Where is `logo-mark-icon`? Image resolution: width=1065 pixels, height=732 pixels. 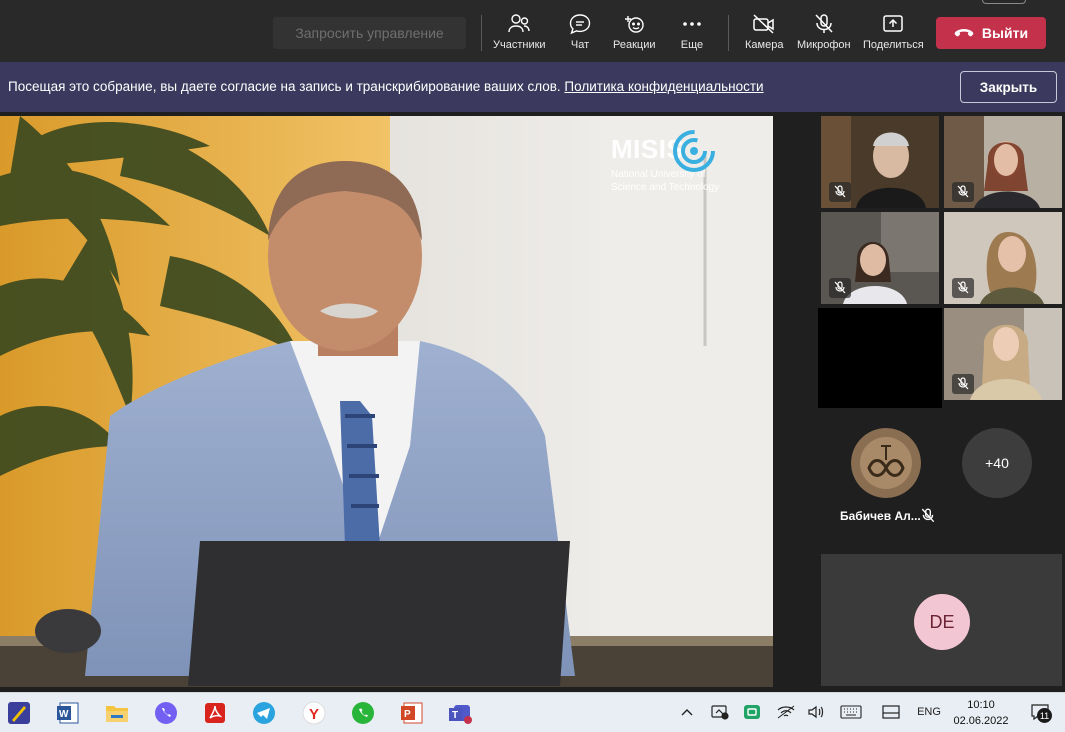
logo-mark-icon is located at coordinates (694, 151).